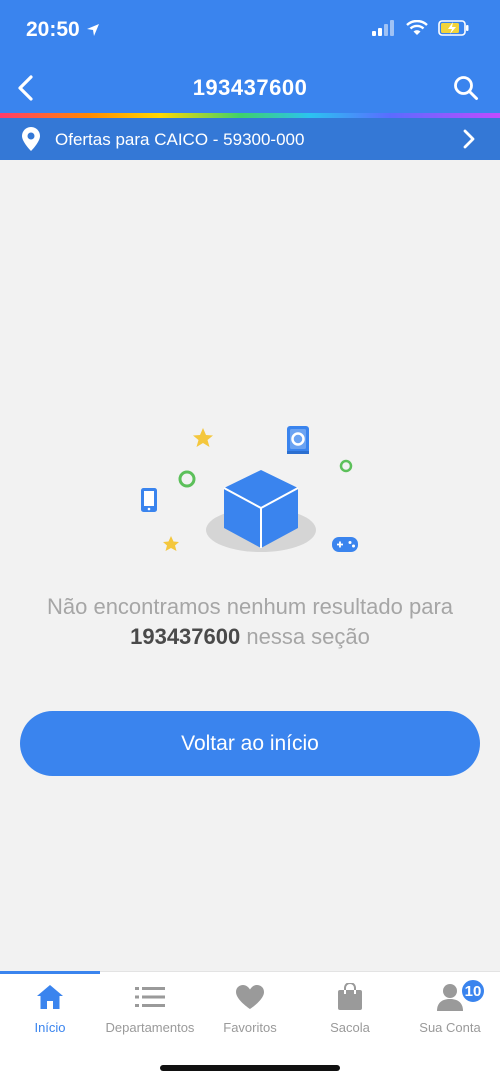 The width and height of the screenshot is (500, 1082). Describe the element at coordinates (450, 1010) in the screenshot. I see `tab-sua-conta: 10 Sua Conta` at that location.